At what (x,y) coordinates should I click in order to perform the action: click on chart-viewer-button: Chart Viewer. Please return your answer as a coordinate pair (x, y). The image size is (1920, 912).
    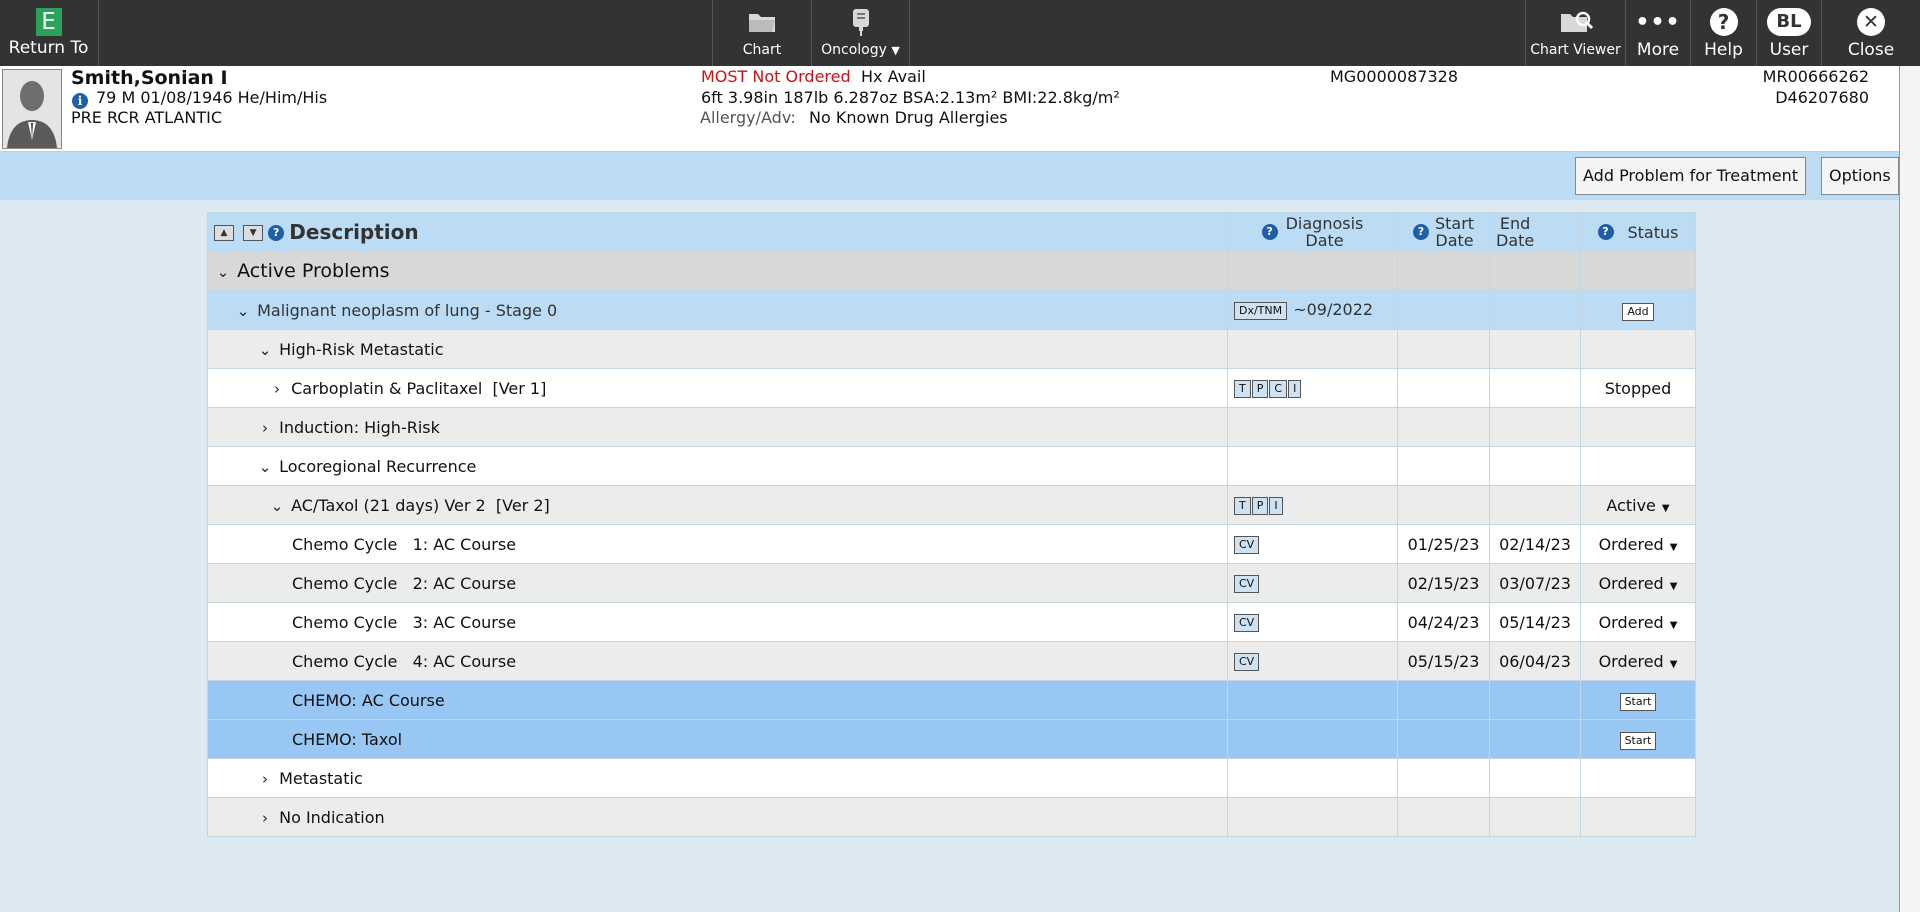
    Looking at the image, I should click on (1575, 33).